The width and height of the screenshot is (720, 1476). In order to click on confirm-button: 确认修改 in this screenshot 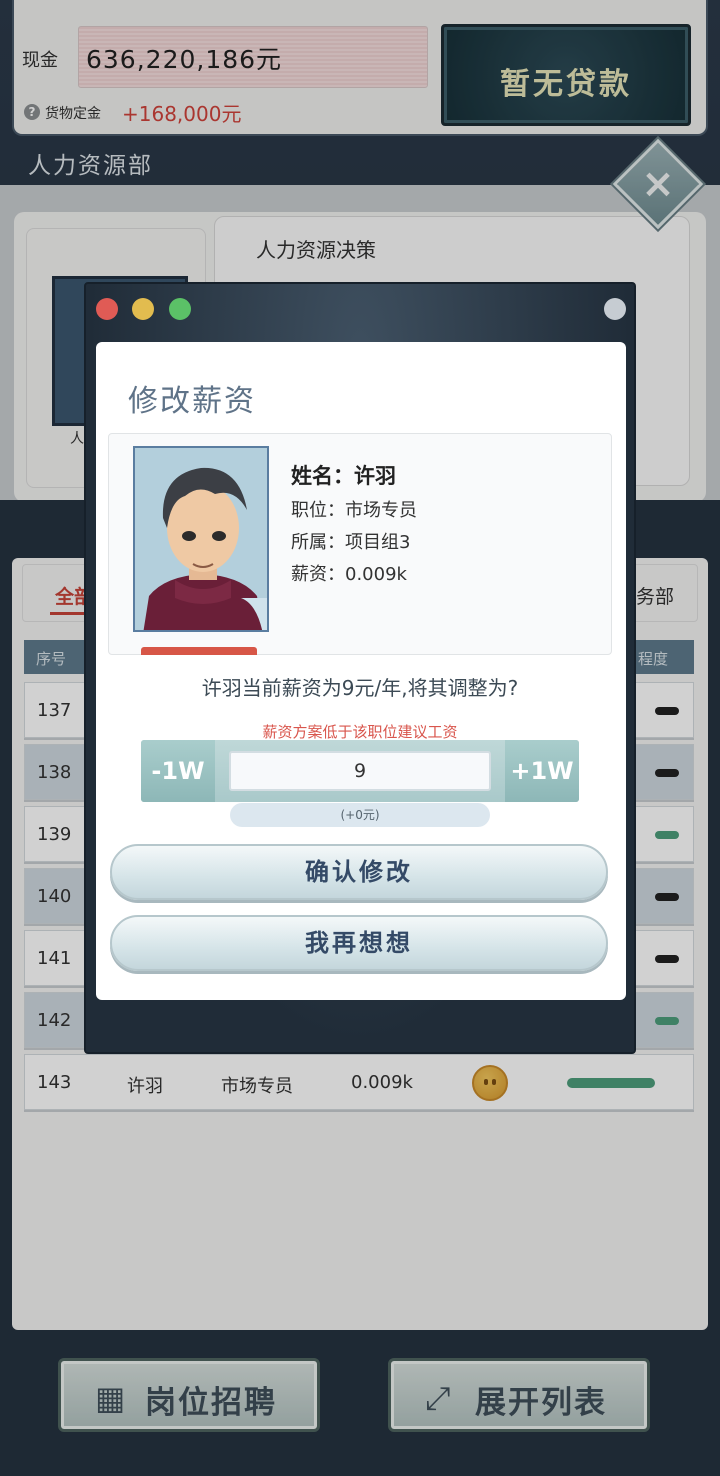, I will do `click(359, 872)`.